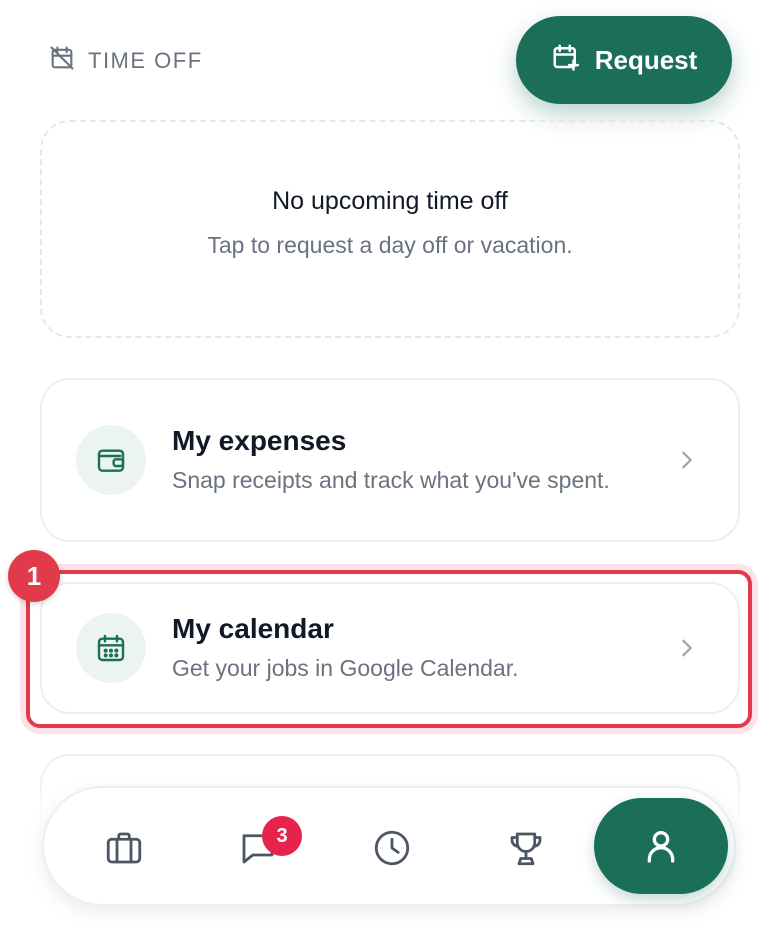 The width and height of the screenshot is (780, 928). I want to click on trophy-icon, so click(526, 849).